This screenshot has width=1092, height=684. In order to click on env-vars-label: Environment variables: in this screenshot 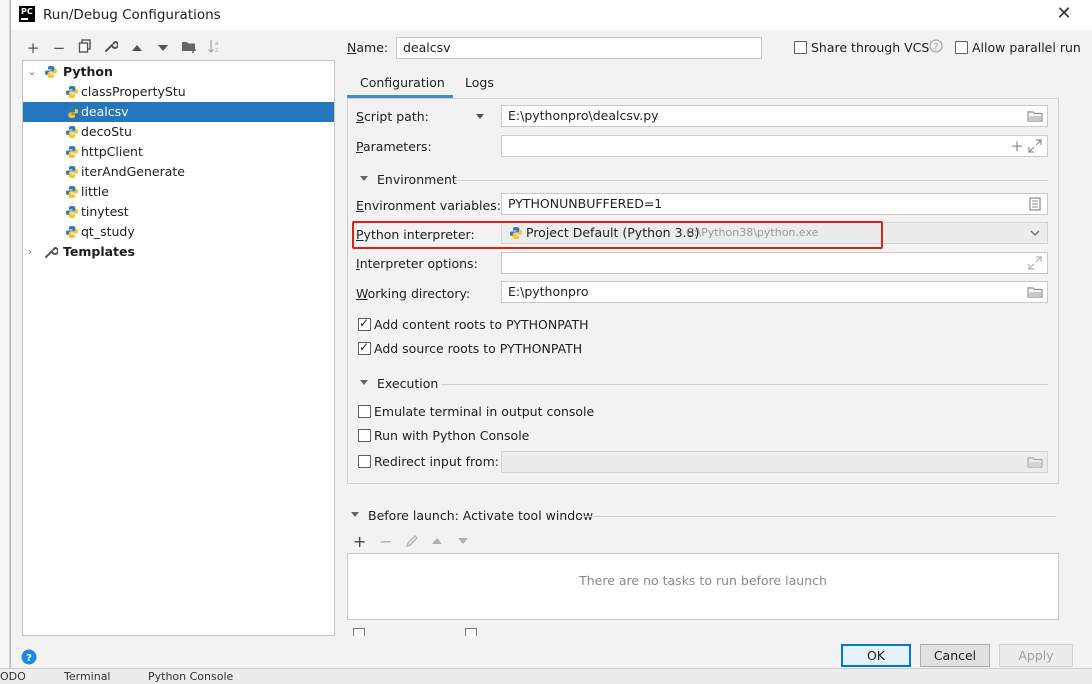, I will do `click(428, 205)`.